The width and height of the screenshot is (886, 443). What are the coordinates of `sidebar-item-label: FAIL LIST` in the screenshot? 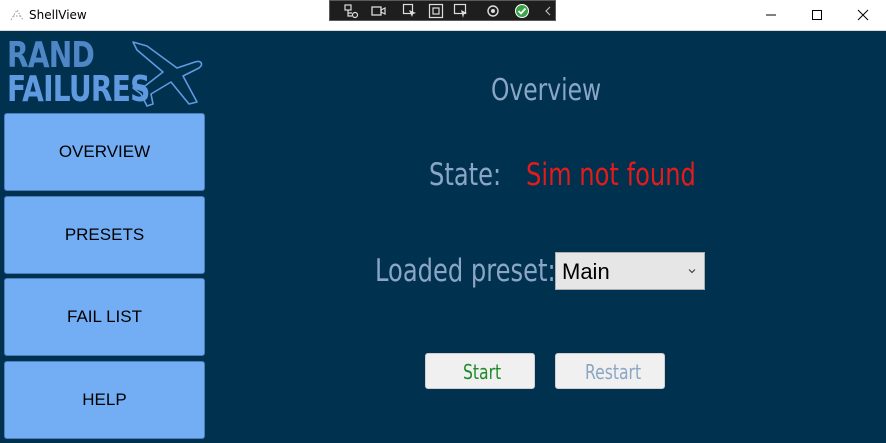 It's located at (104, 316).